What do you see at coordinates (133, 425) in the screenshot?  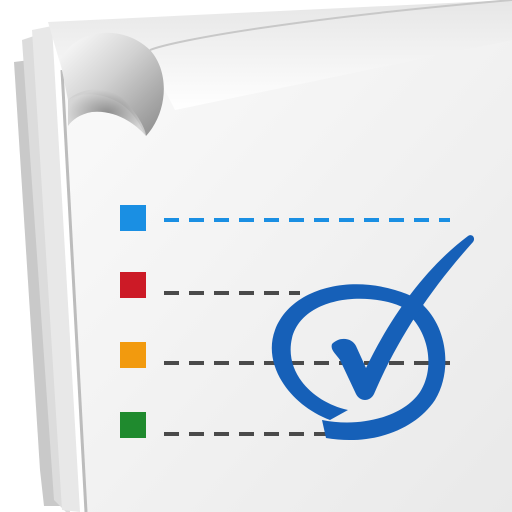 I see `bullet-green` at bounding box center [133, 425].